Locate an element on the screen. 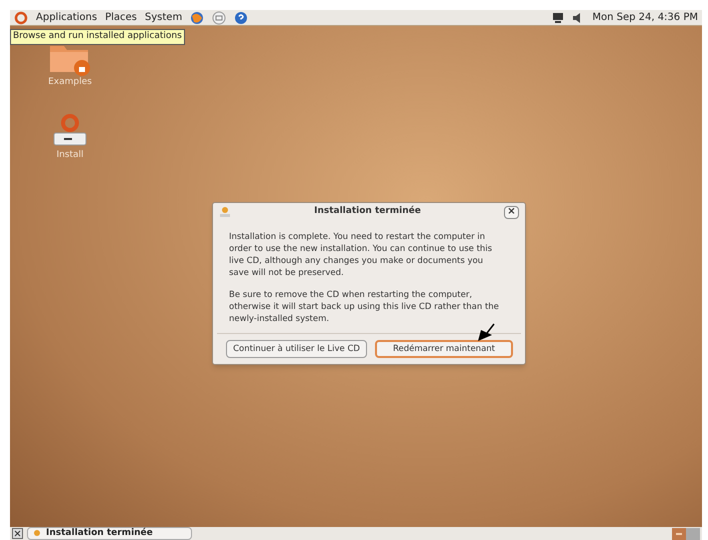 This screenshot has width=708, height=540. menu-item: System is located at coordinates (163, 17).